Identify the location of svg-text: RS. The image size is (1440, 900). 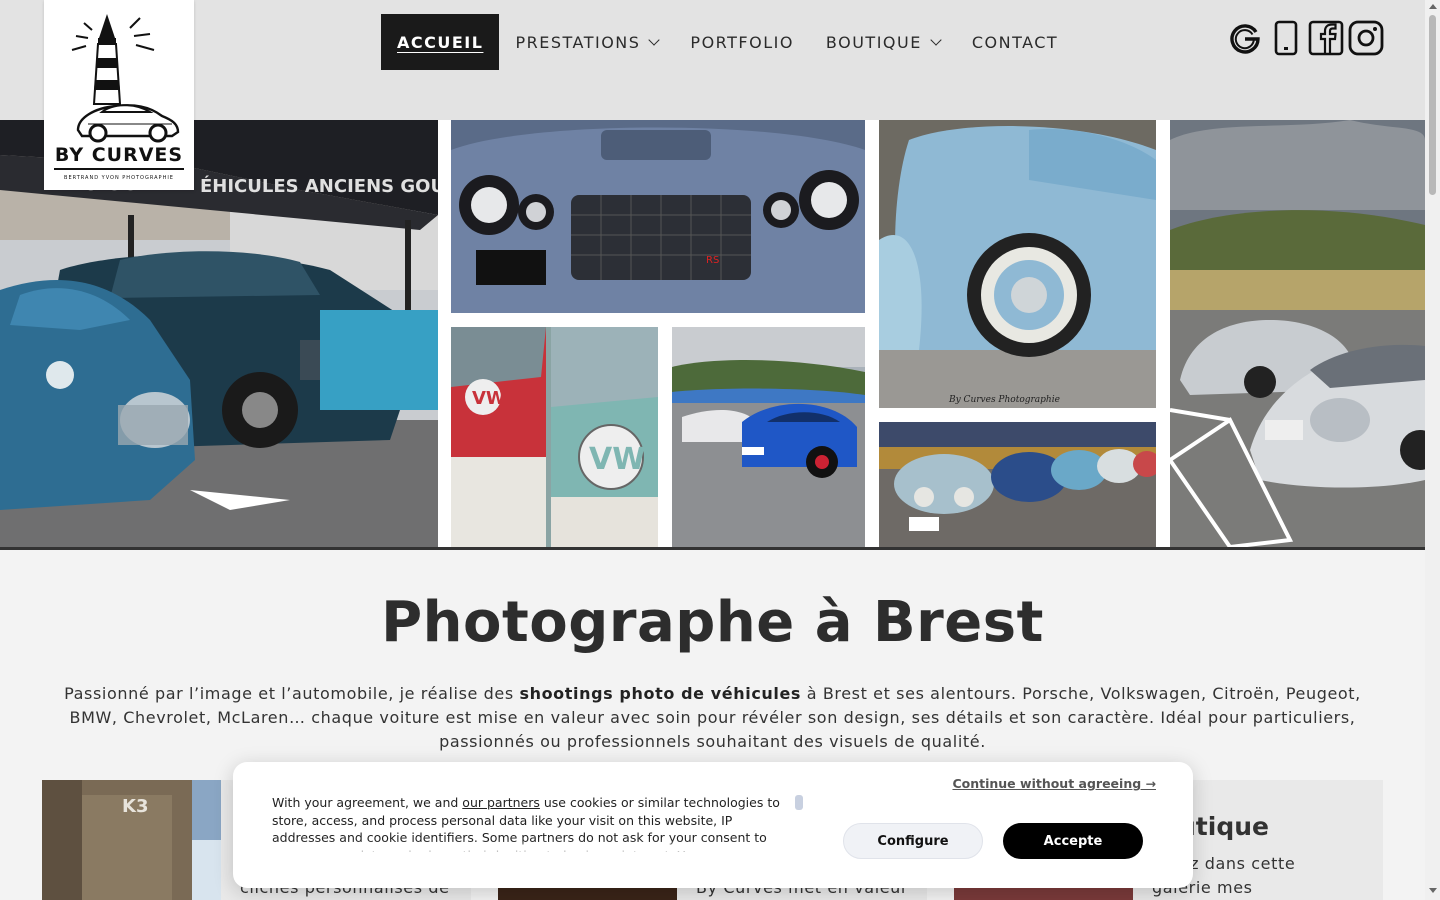
(712, 260).